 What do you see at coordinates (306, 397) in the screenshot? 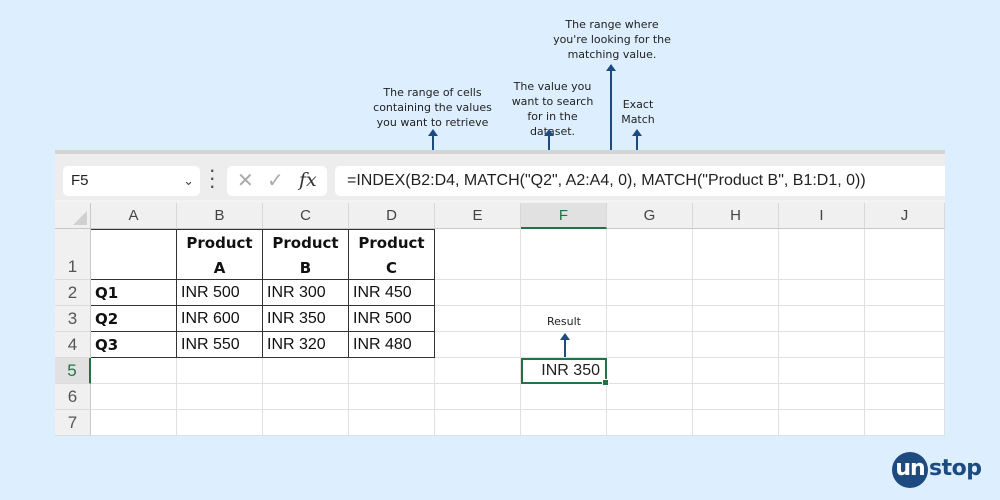
I see `cell-c6` at bounding box center [306, 397].